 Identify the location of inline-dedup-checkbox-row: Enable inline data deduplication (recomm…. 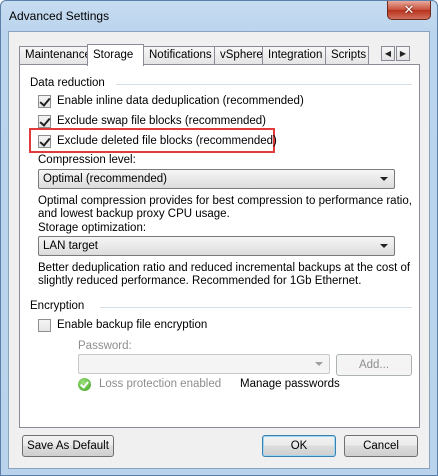
(171, 101).